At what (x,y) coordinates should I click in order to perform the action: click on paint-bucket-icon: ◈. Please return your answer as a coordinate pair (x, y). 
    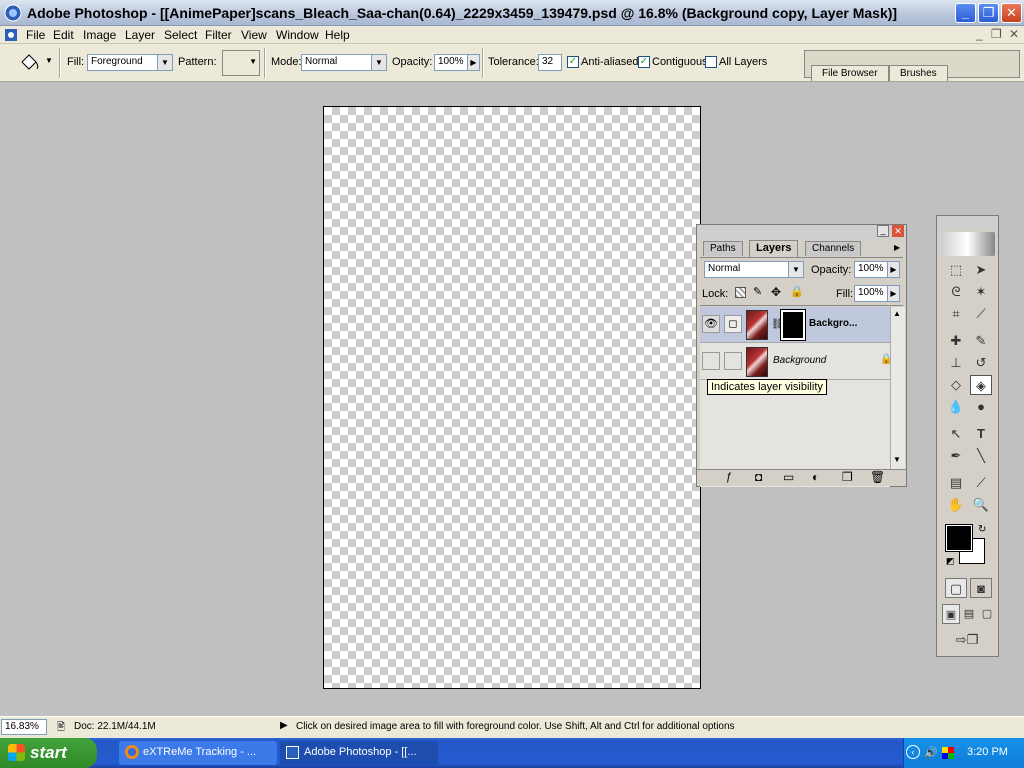
    Looking at the image, I should click on (981, 385).